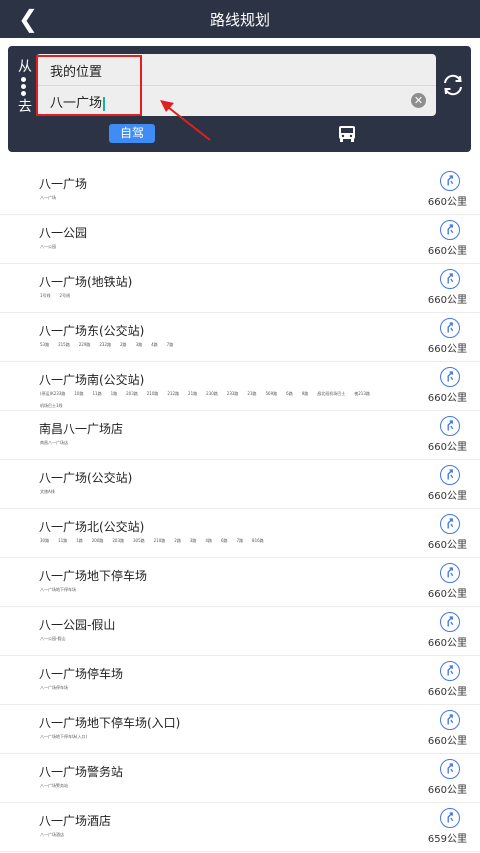 This screenshot has width=480, height=853. What do you see at coordinates (418, 100) in the screenshot?
I see `clear-icon: ✕` at bounding box center [418, 100].